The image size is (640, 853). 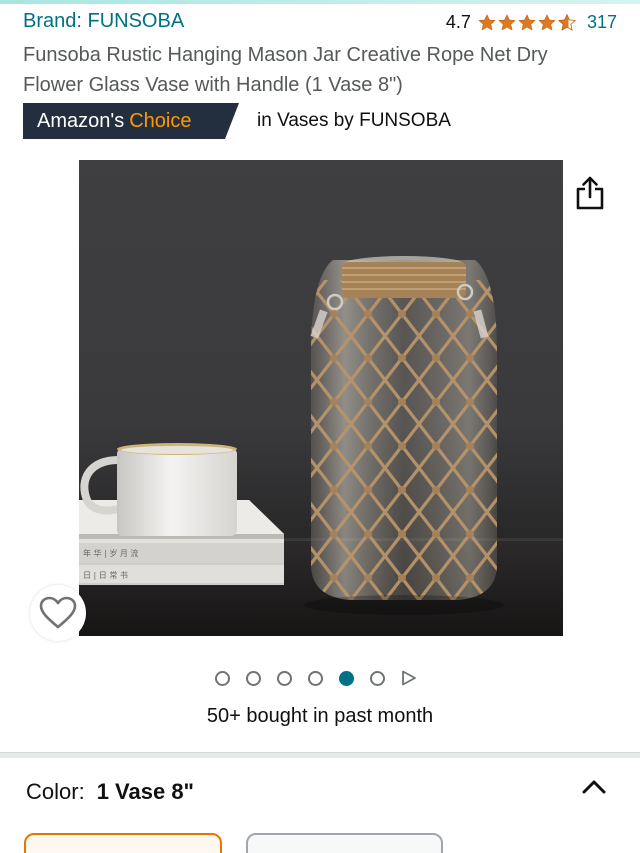 What do you see at coordinates (145, 791) in the screenshot?
I see `color-value: 1 Vase 8"` at bounding box center [145, 791].